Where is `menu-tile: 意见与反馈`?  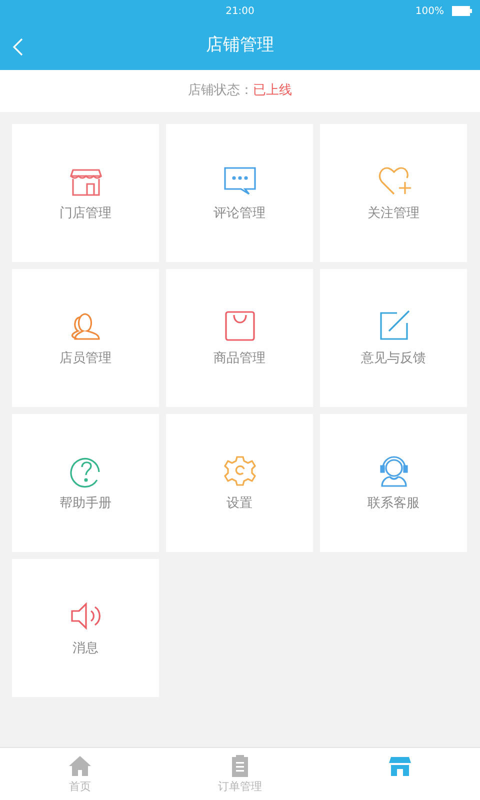 menu-tile: 意见与反馈 is located at coordinates (393, 338).